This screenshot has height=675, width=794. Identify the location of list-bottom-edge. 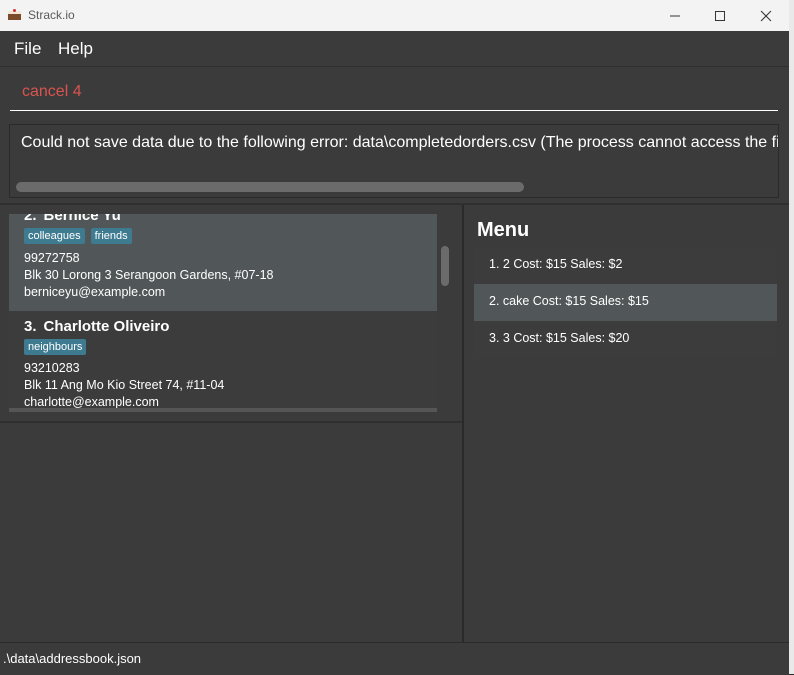
(223, 410).